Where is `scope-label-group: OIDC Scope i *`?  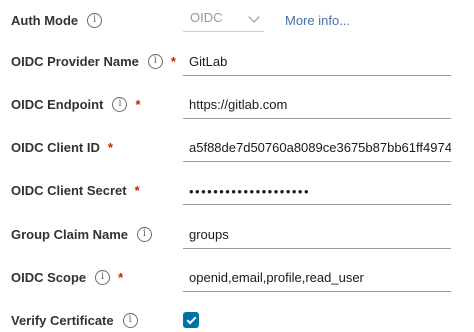
scope-label-group: OIDC Scope i * is located at coordinates (67, 277).